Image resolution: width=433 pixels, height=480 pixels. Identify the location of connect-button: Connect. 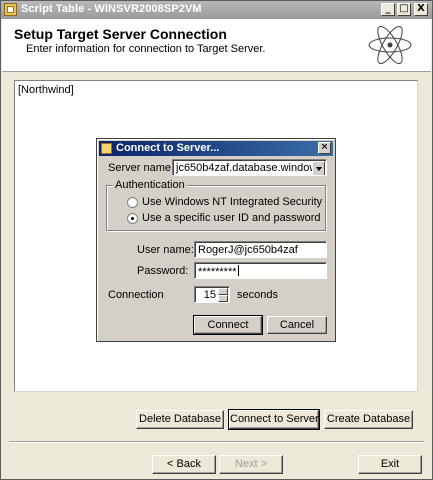
(228, 325).